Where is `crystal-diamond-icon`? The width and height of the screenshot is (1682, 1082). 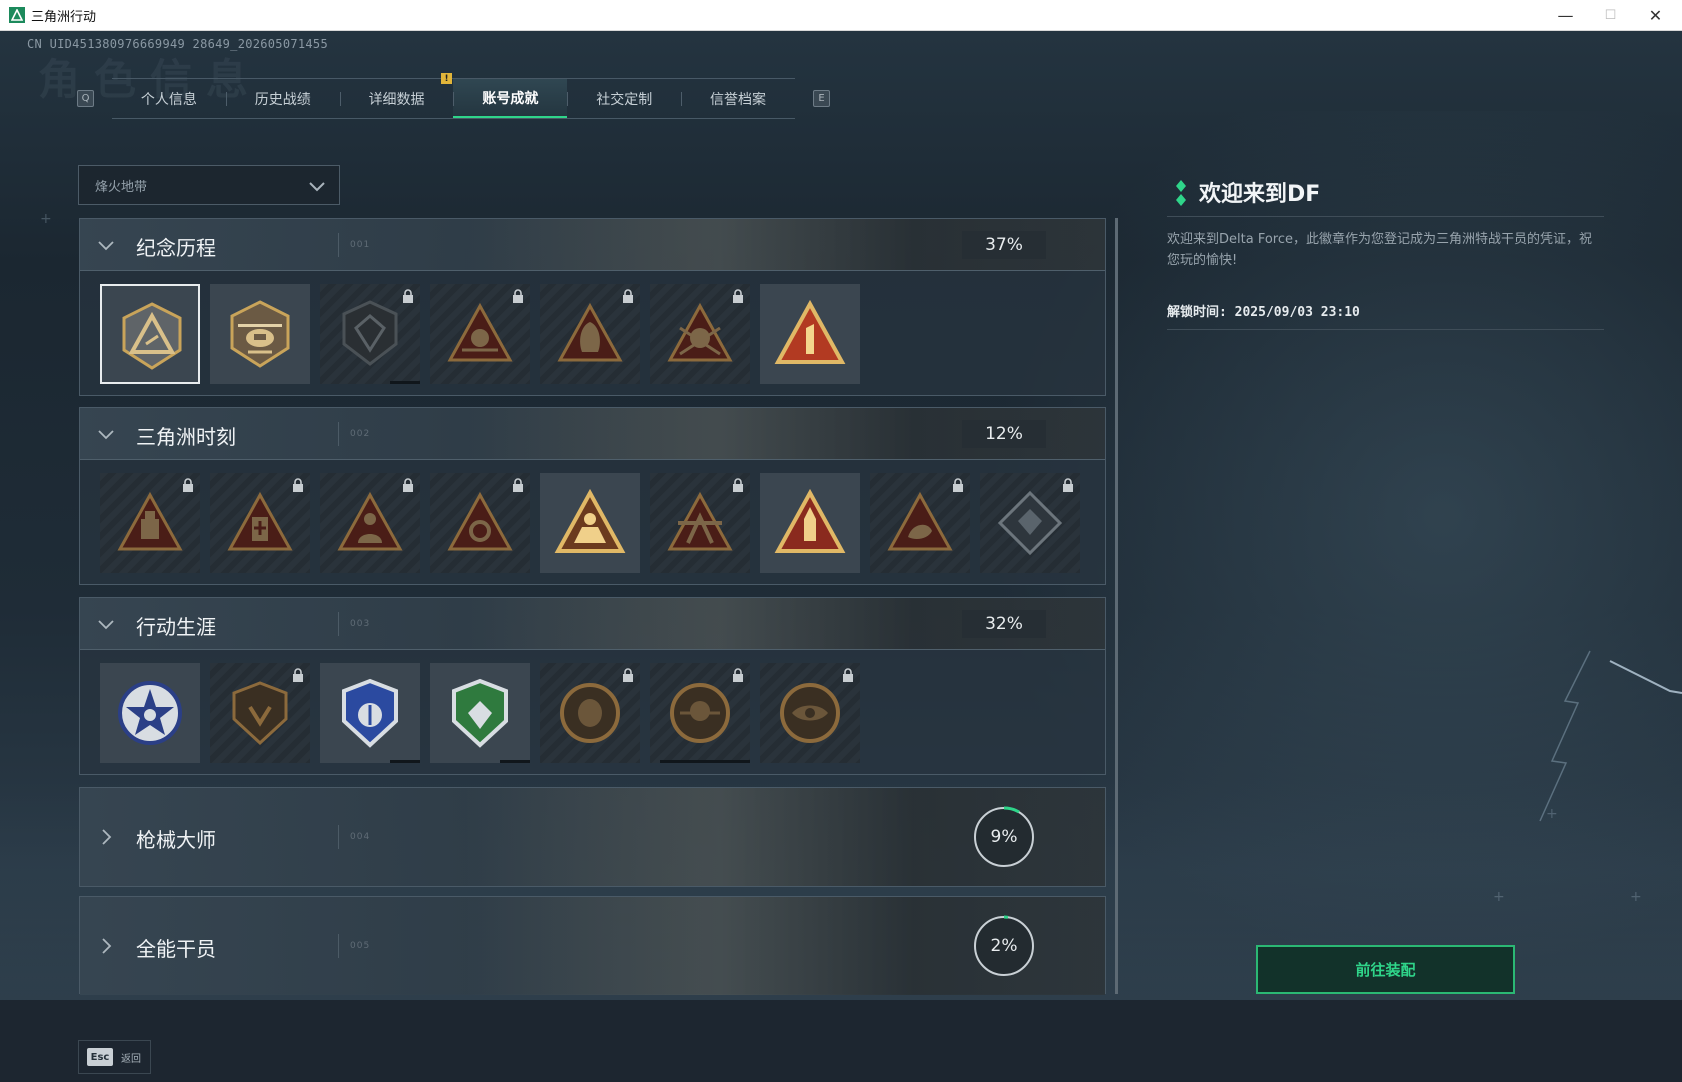
crystal-diamond-icon is located at coordinates (1030, 523).